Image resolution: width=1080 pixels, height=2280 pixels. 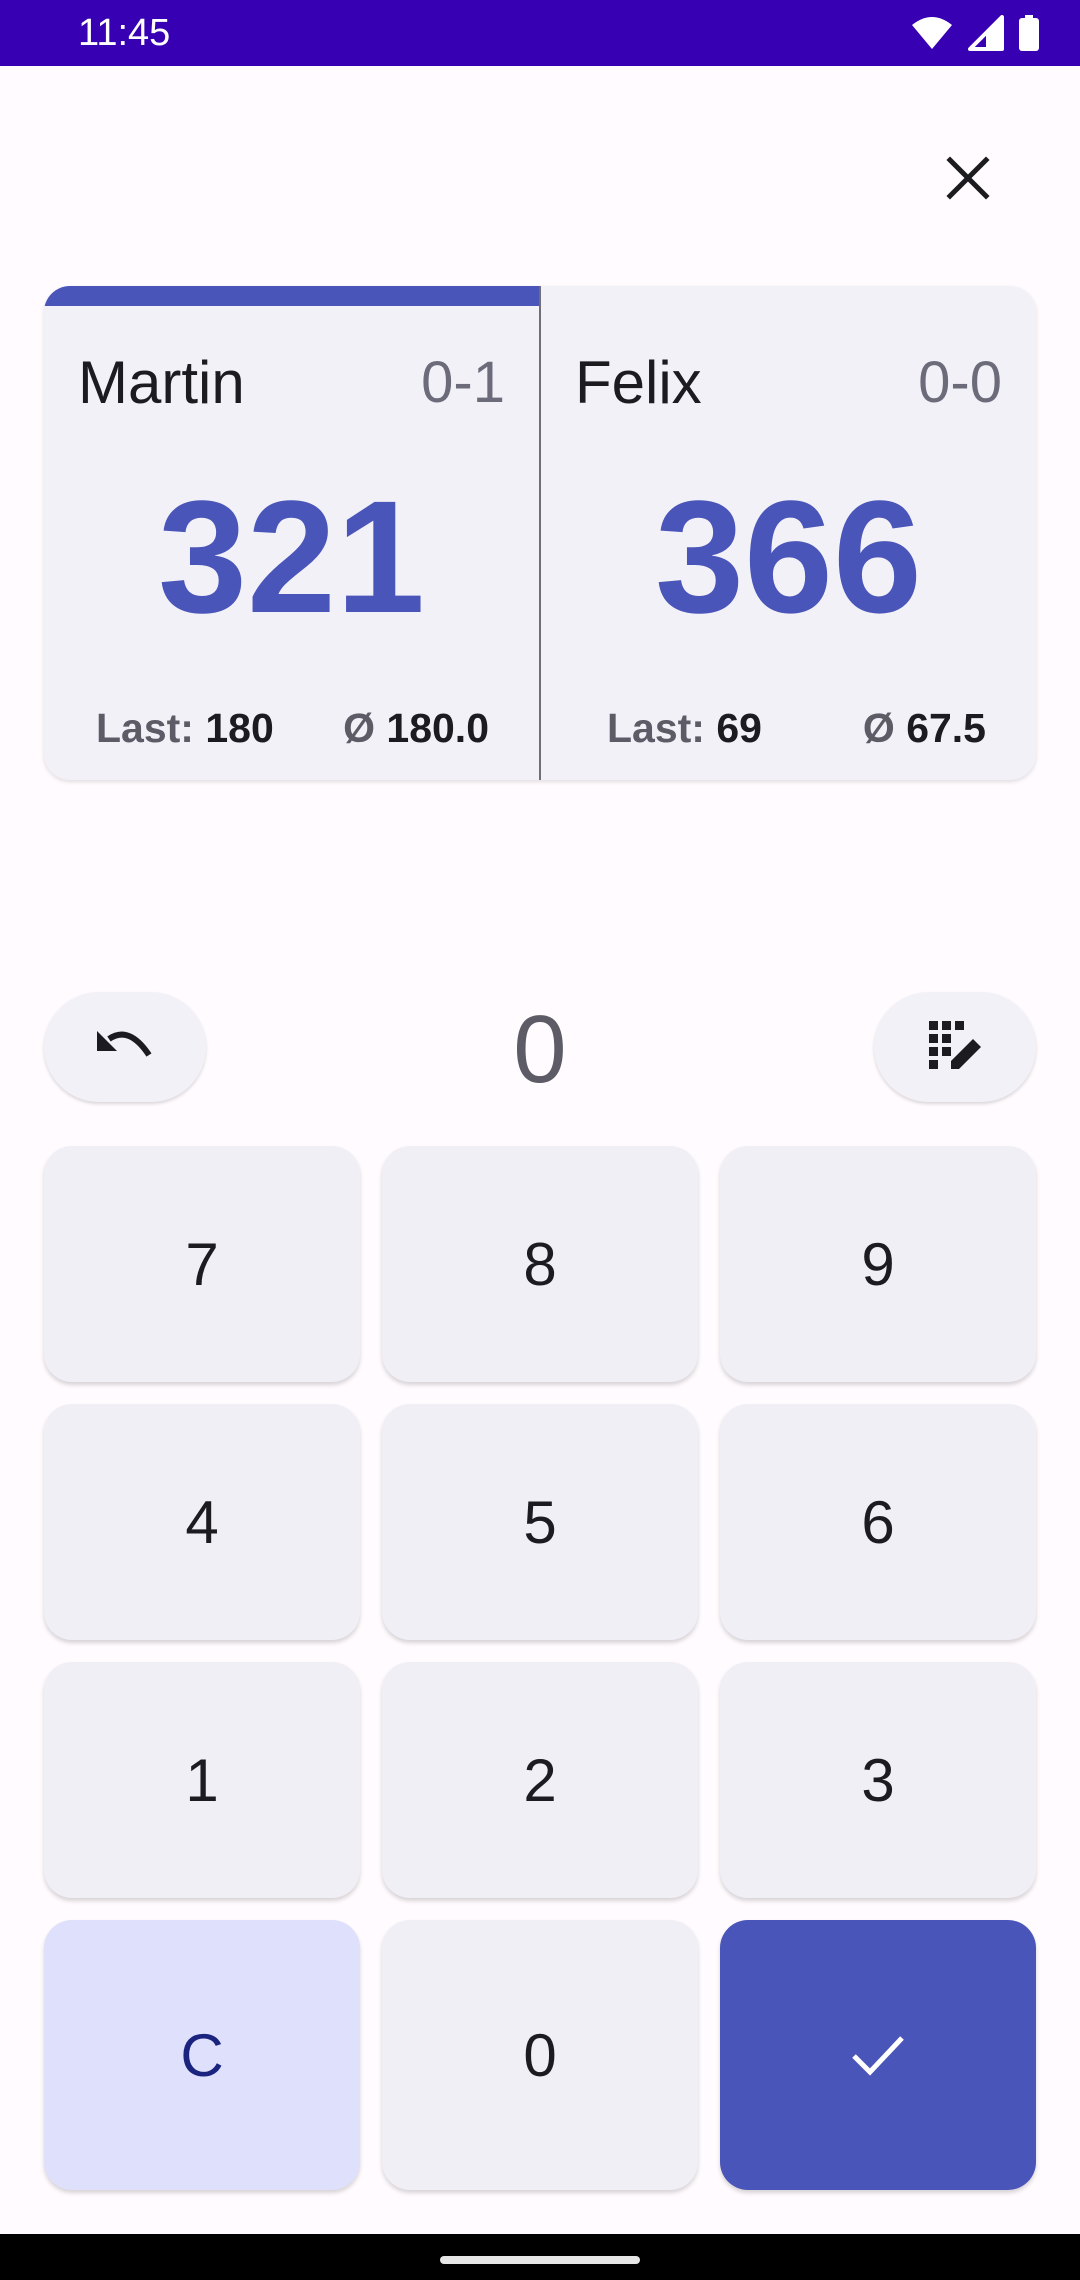 I want to click on keypad-edit-icon, so click(x=955, y=1047).